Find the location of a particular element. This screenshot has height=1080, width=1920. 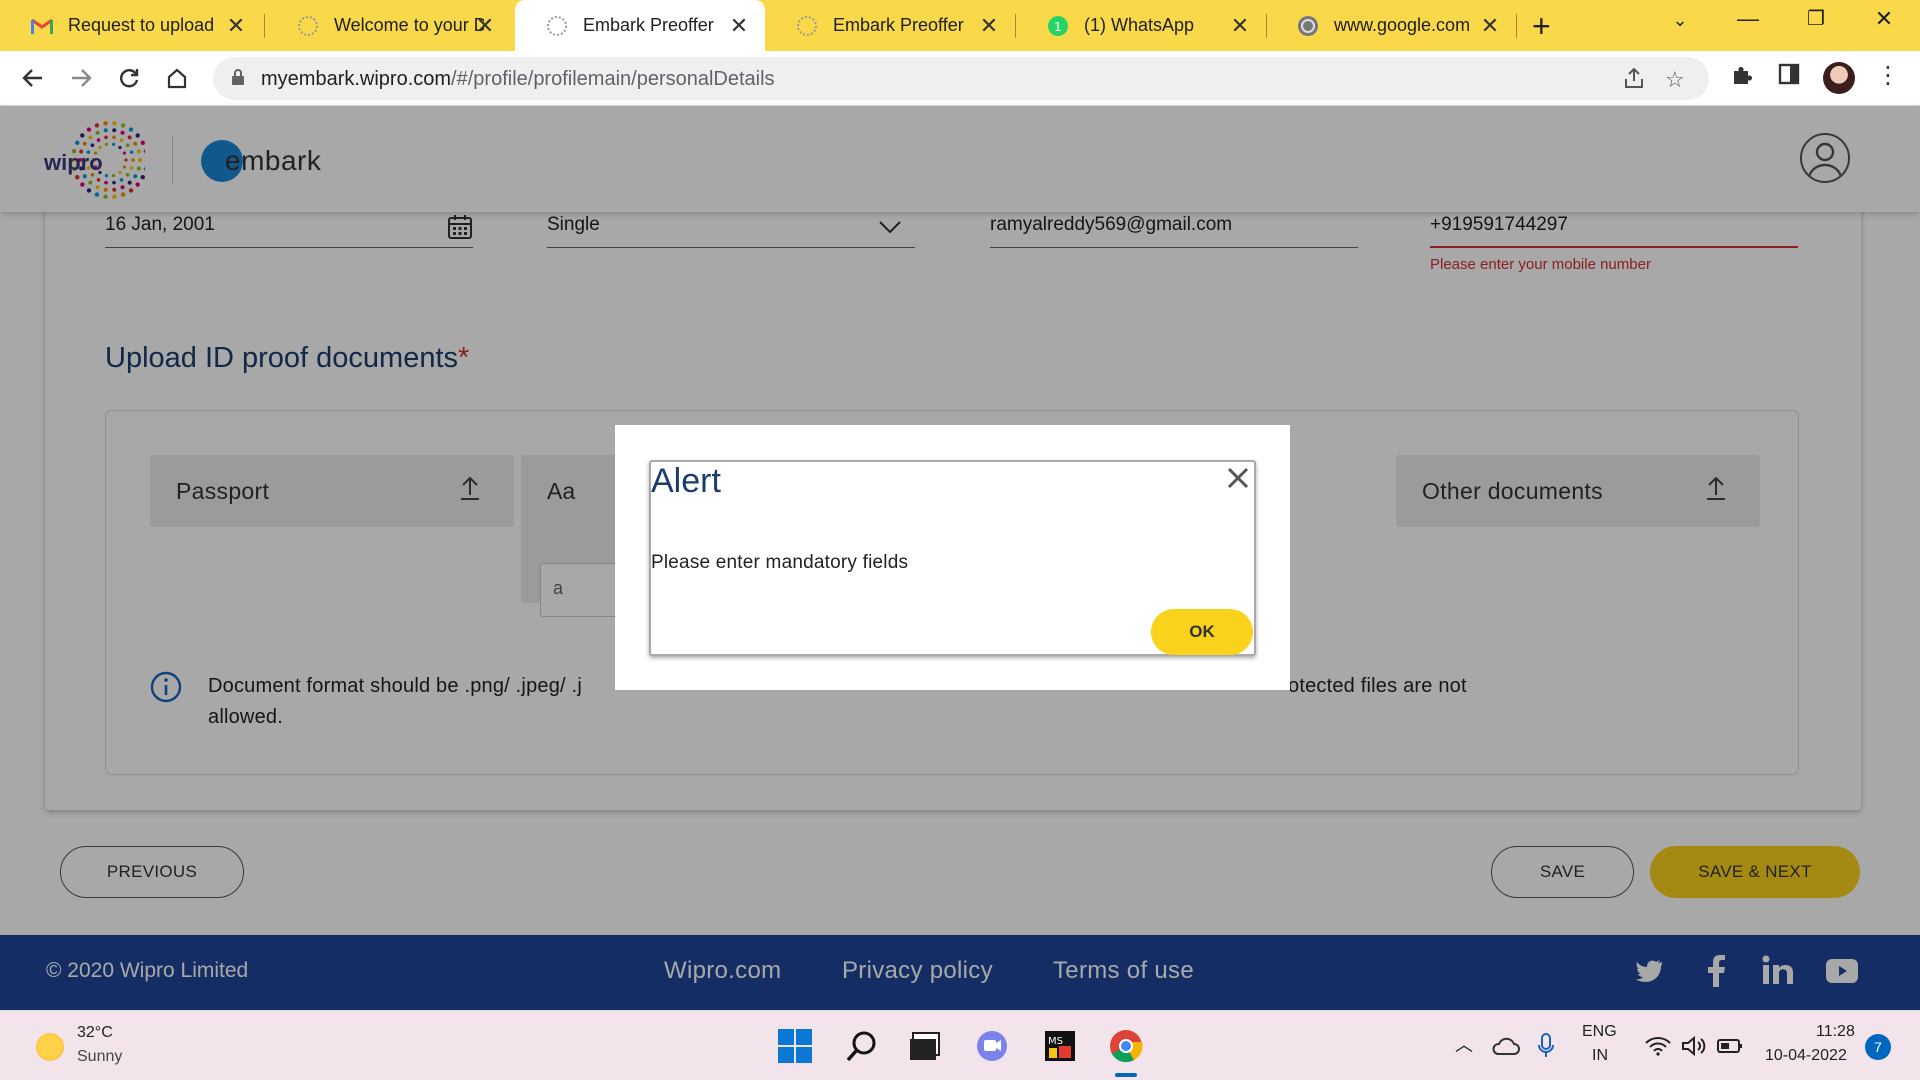

back-button is located at coordinates (33, 78).